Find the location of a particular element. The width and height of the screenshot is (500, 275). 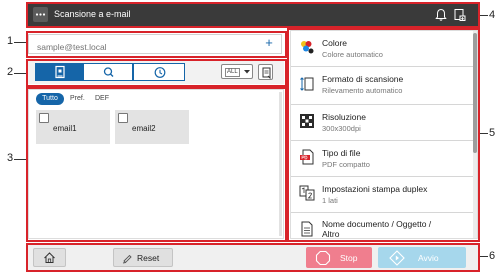

callout-5: 5 is located at coordinates (492, 133).